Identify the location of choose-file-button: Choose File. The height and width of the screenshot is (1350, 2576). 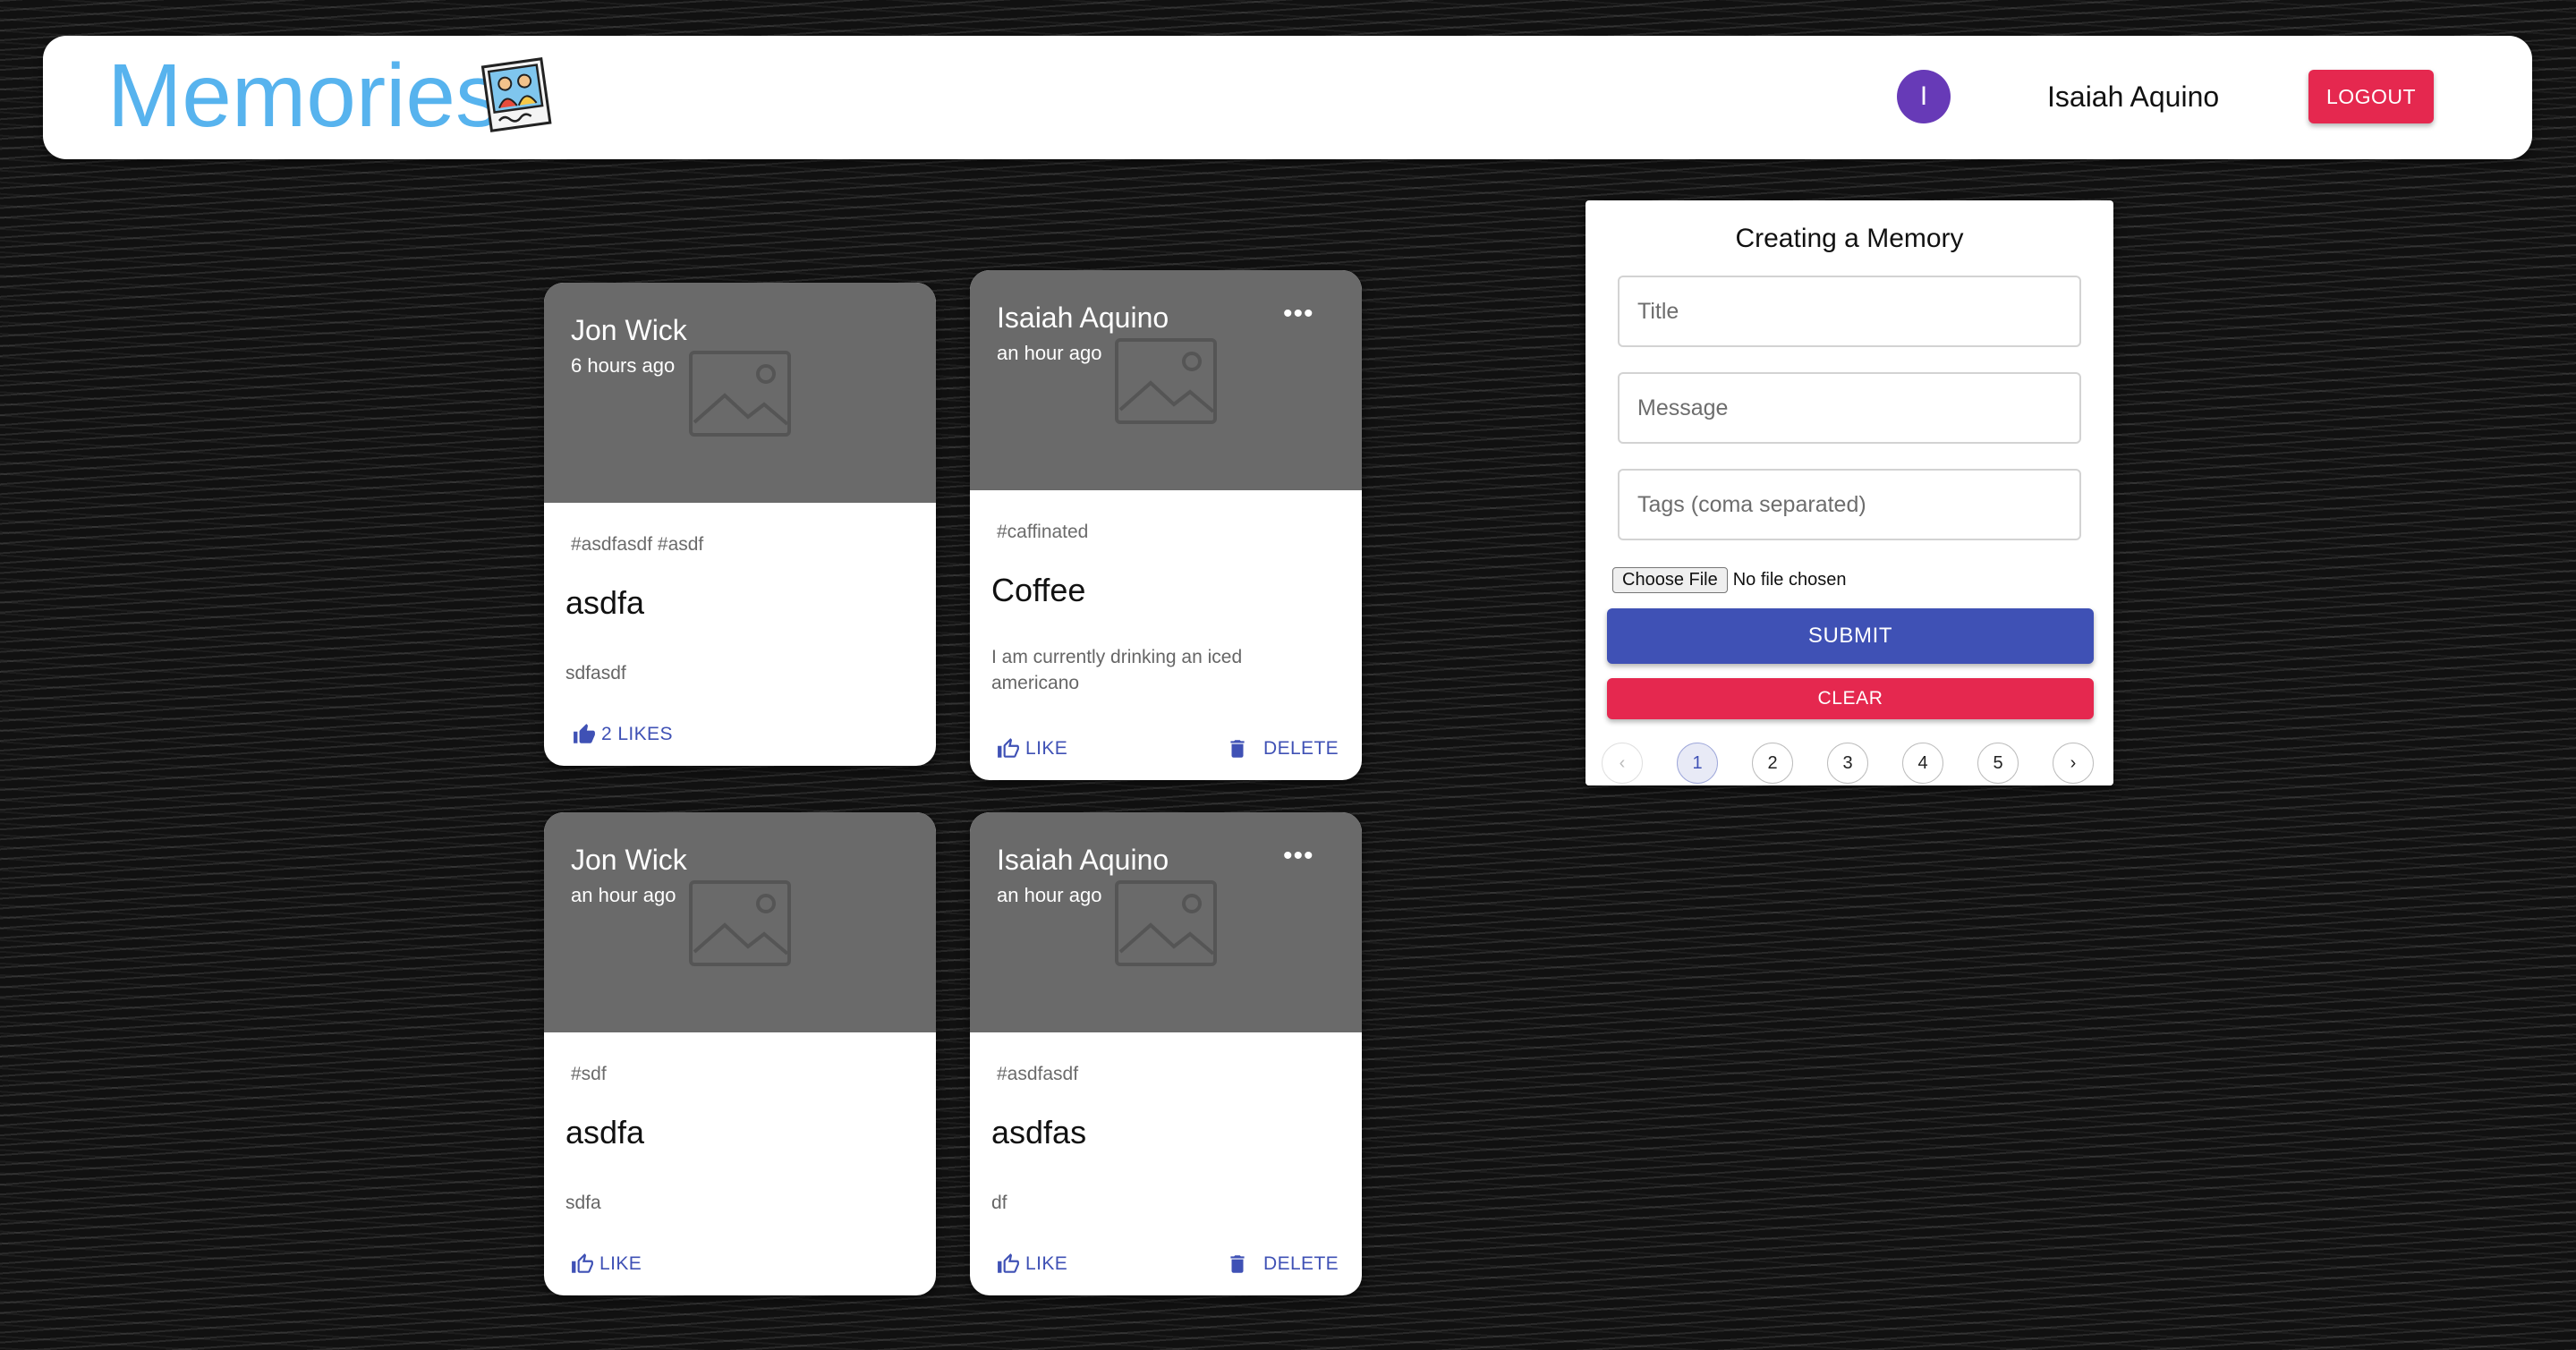
(1670, 580).